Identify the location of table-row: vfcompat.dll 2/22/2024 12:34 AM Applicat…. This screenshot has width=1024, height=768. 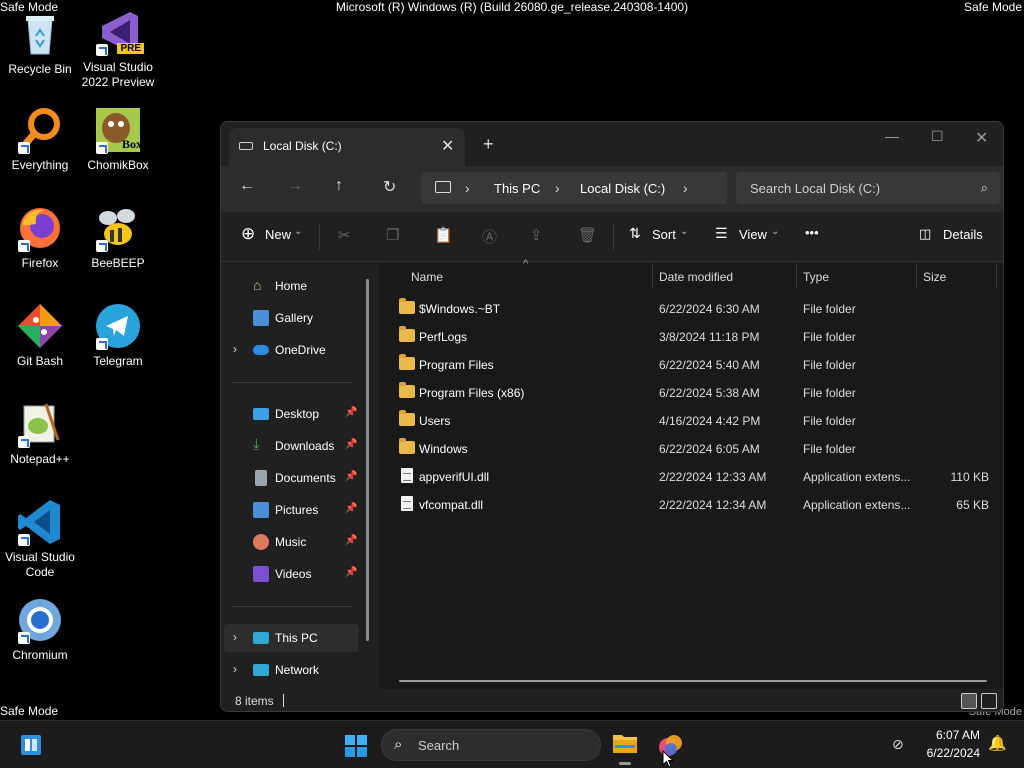
(691, 504).